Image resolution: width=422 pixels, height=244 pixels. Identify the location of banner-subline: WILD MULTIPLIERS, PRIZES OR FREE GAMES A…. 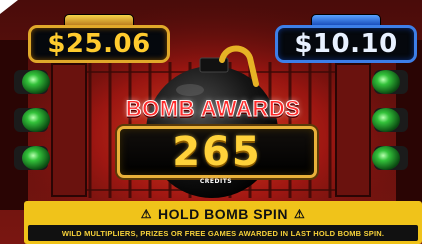
(223, 233).